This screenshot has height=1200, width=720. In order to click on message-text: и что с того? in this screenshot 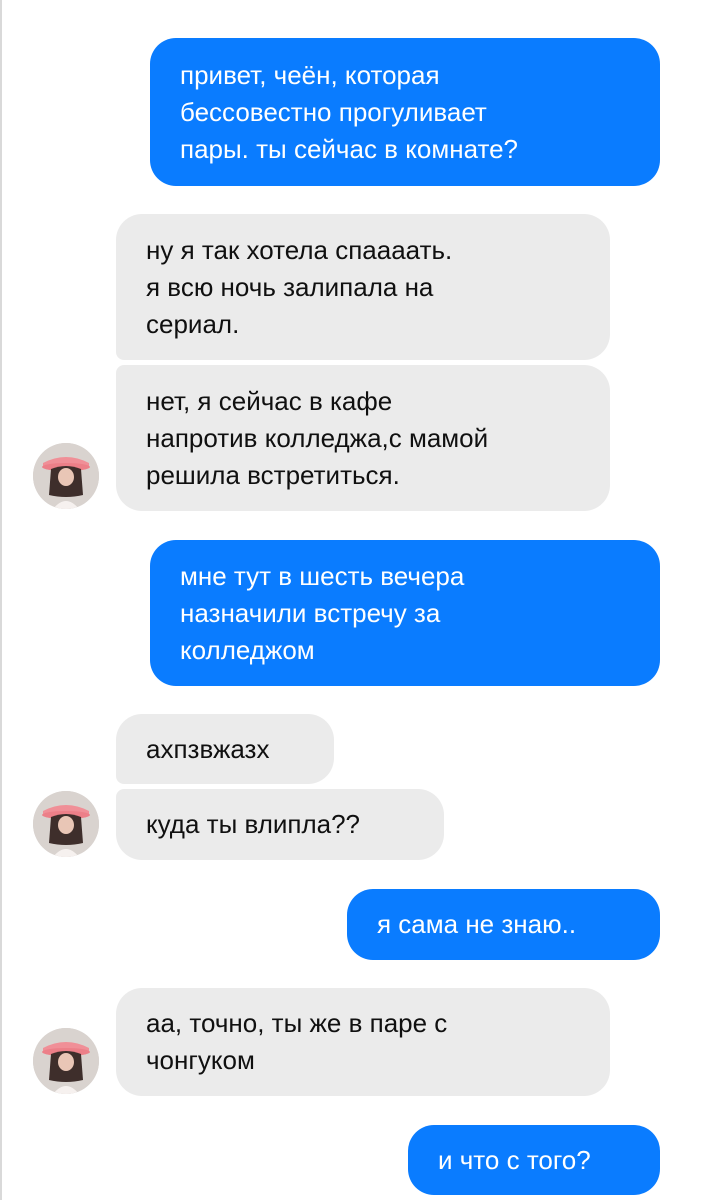, I will do `click(514, 1159)`.